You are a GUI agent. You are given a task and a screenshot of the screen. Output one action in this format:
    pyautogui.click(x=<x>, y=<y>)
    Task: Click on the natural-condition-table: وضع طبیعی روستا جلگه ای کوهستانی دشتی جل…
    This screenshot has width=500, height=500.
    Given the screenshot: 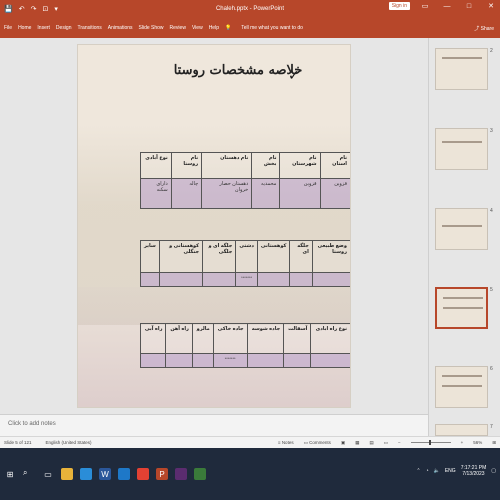 What is the action you would take?
    pyautogui.click(x=245, y=263)
    